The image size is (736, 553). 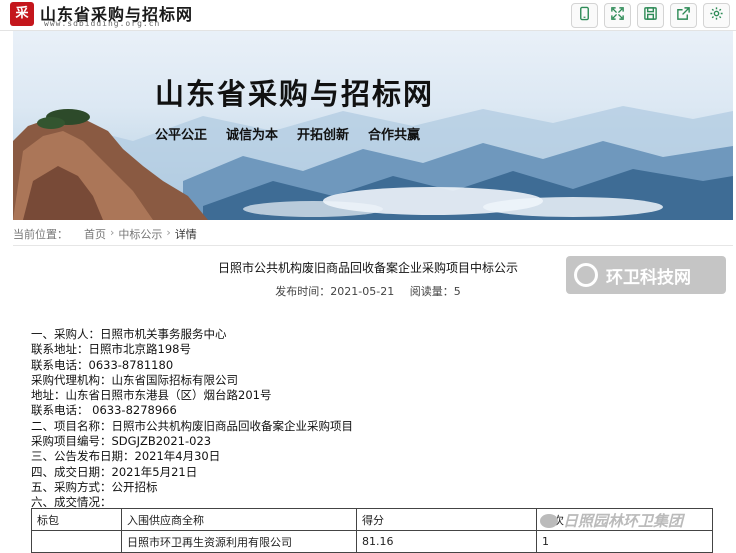 I want to click on save-icon, so click(x=650, y=15).